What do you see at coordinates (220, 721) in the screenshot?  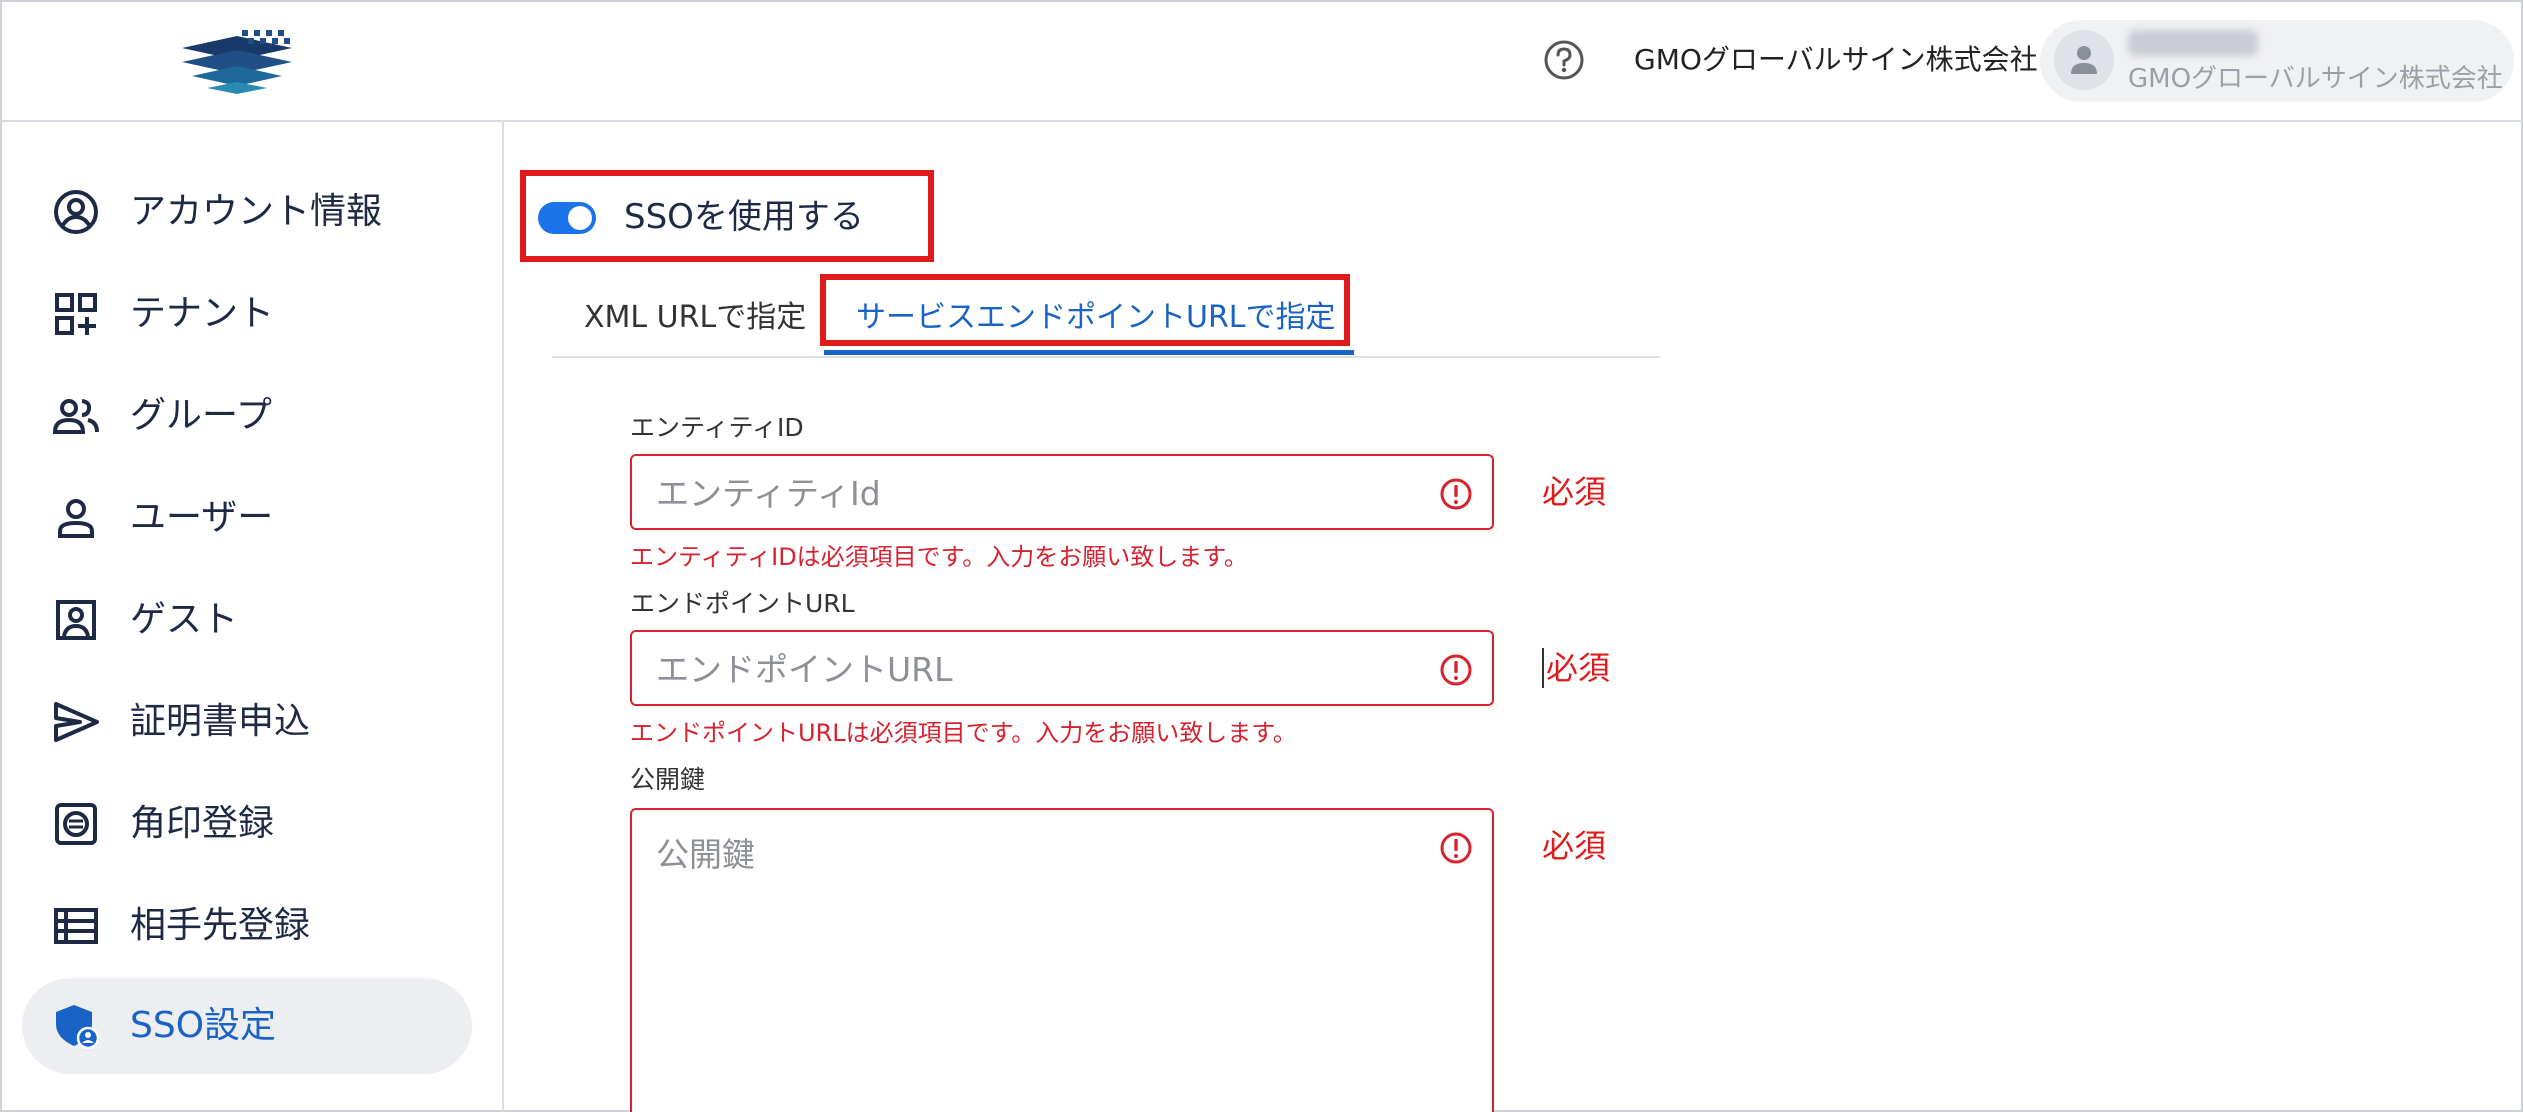 I see `sidebar-item-label: 証明書申込` at bounding box center [220, 721].